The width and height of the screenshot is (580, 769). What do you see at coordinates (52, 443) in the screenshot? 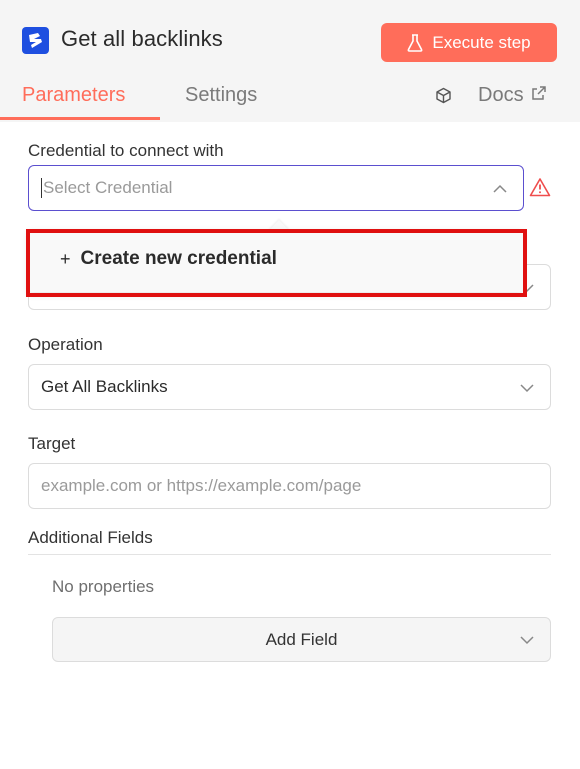
I see `target-label: Target` at bounding box center [52, 443].